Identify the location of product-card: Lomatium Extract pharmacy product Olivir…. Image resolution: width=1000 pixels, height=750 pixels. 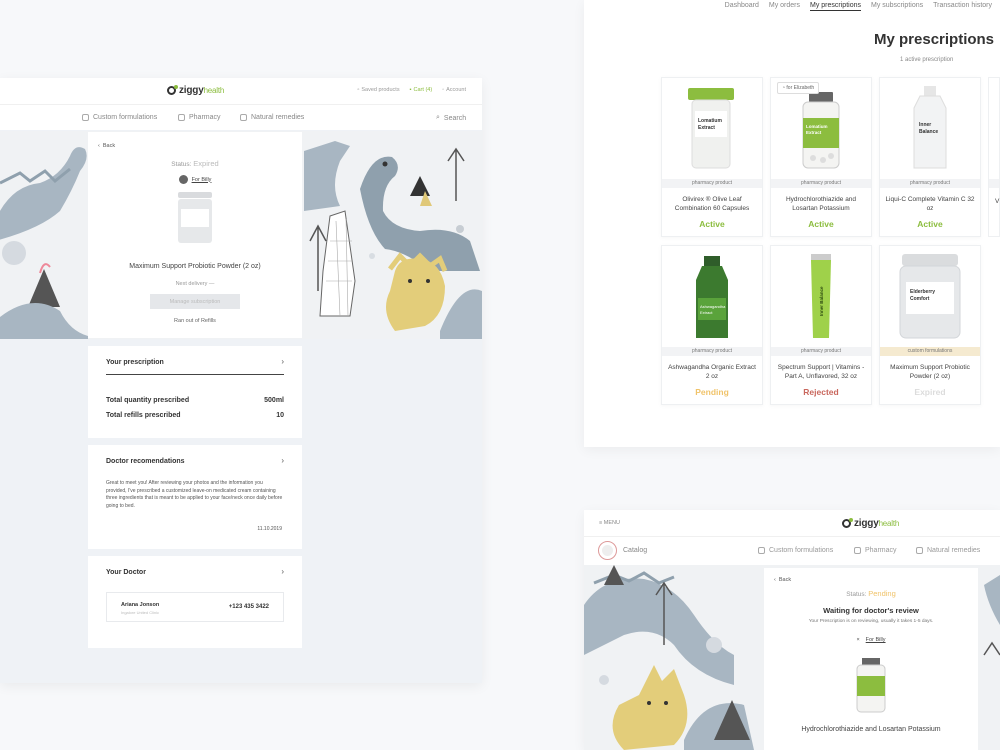
(712, 157).